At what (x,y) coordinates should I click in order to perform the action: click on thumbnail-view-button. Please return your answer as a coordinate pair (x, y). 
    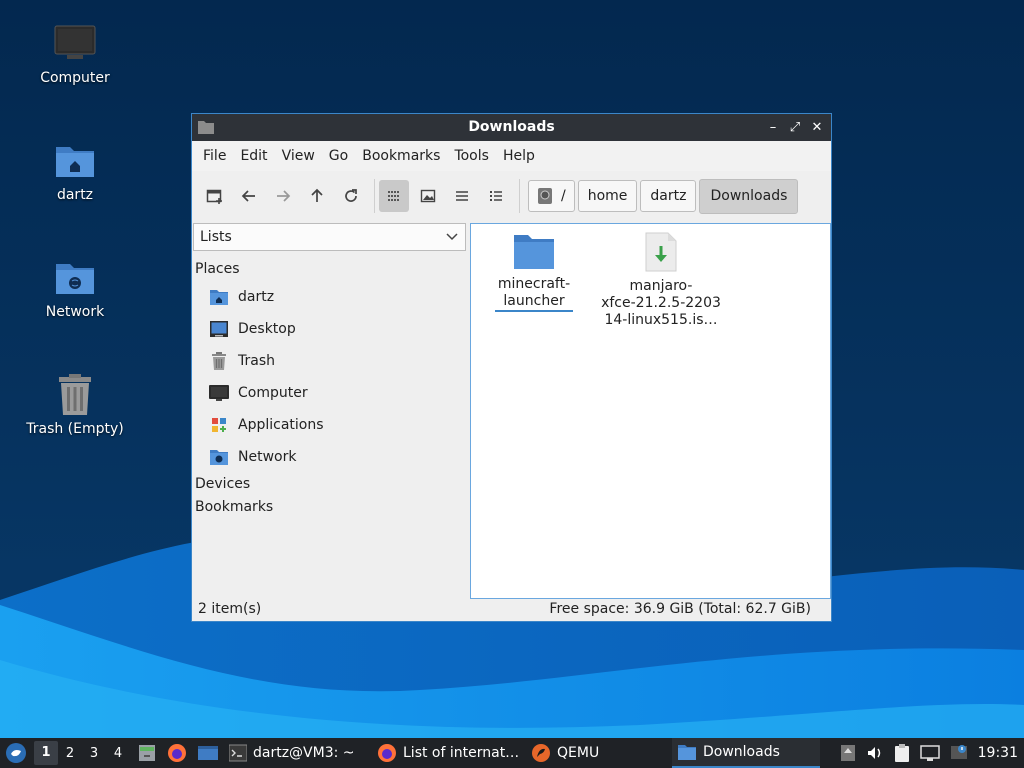
    Looking at the image, I should click on (428, 196).